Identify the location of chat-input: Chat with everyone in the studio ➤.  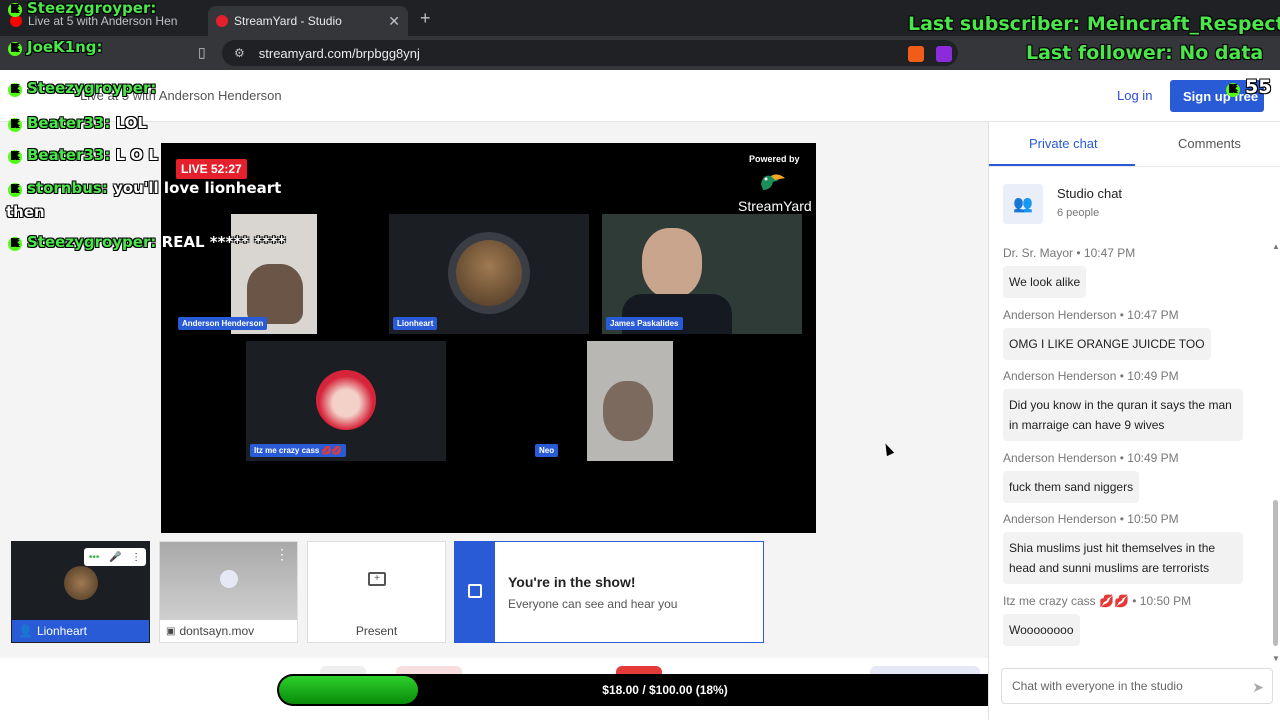
(1137, 686).